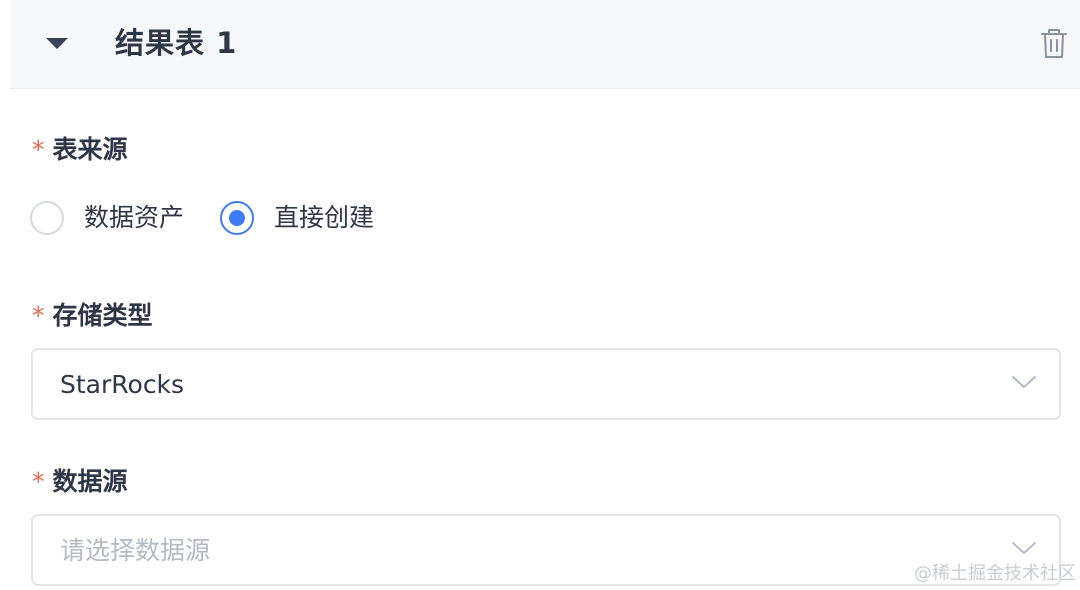  What do you see at coordinates (102, 315) in the screenshot?
I see `storage-type-label-text: 存储类型` at bounding box center [102, 315].